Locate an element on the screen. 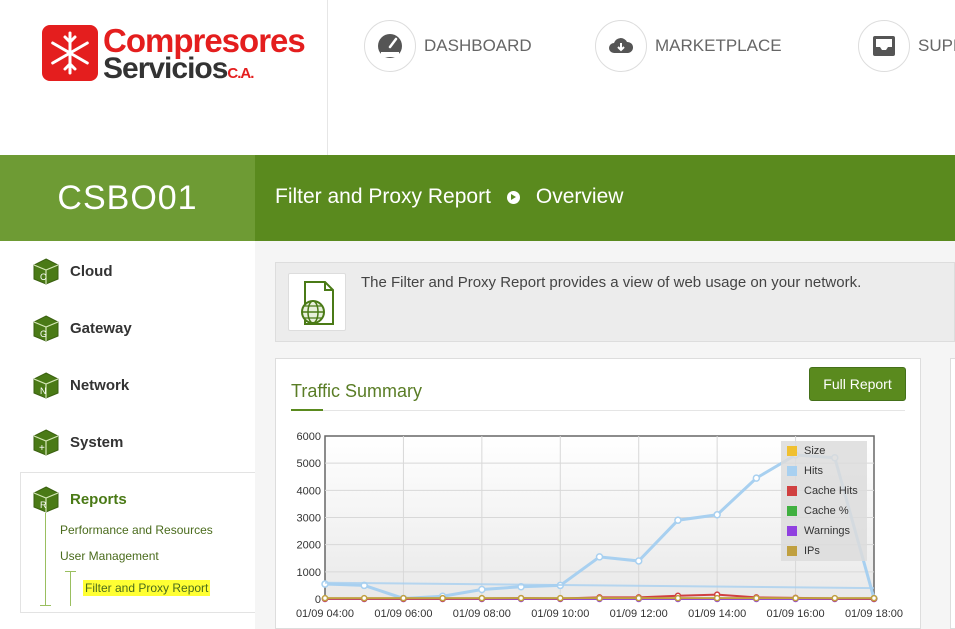 The height and width of the screenshot is (629, 955). legend-item-cache-hits: Cache Hits is located at coordinates (822, 491).